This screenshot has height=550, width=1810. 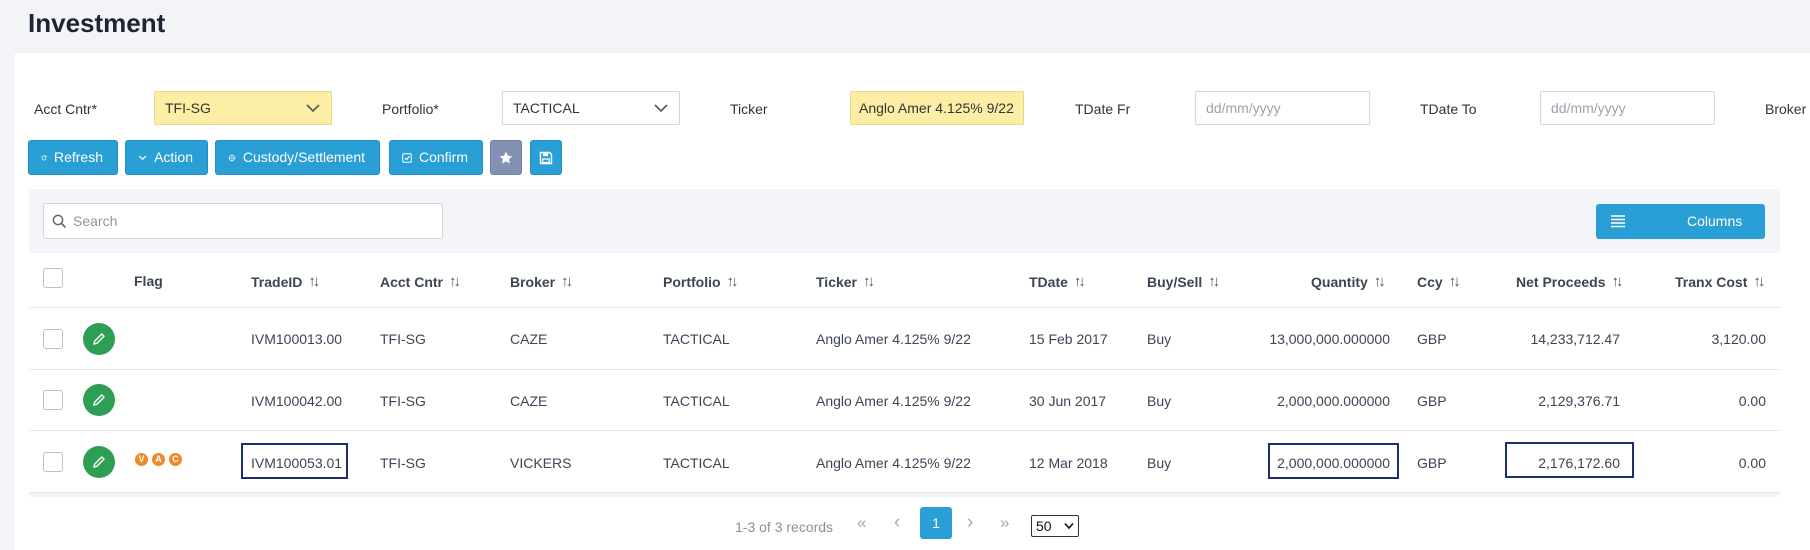 What do you see at coordinates (1068, 401) in the screenshot?
I see `tdate-cell: 30 Jun 2017` at bounding box center [1068, 401].